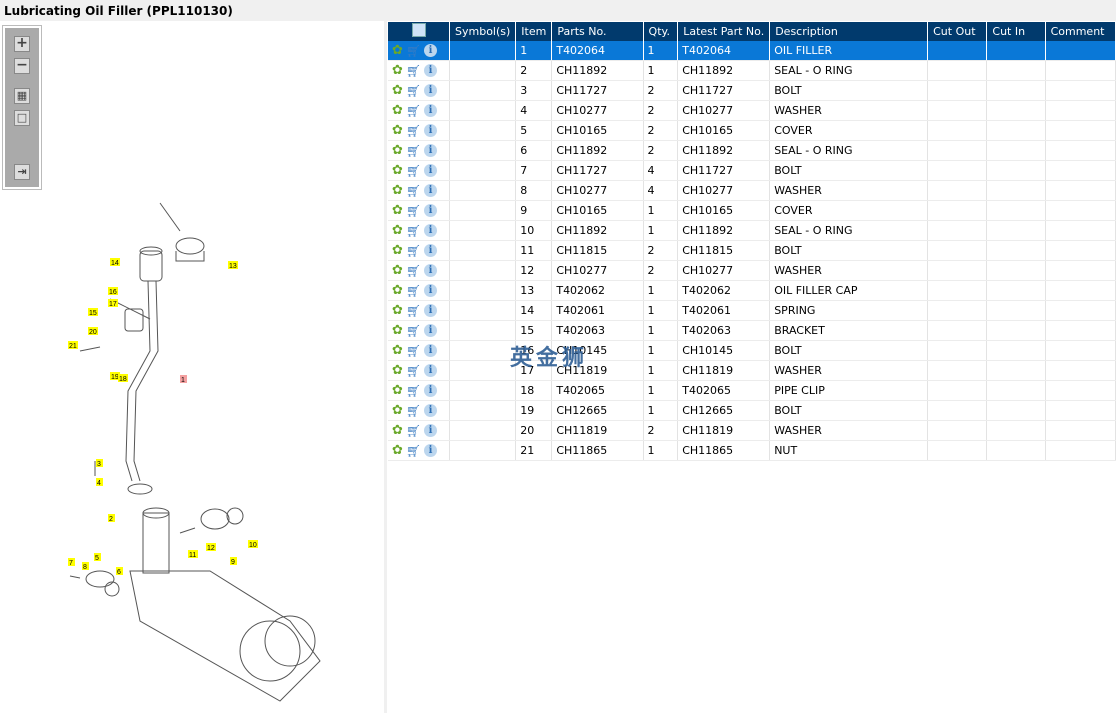 Image resolution: width=1116 pixels, height=713 pixels. Describe the element at coordinates (752, 310) in the screenshot. I see `table-row: ✿ 🛒︎ i 14 T402061 1 T402061 SPRING` at that location.